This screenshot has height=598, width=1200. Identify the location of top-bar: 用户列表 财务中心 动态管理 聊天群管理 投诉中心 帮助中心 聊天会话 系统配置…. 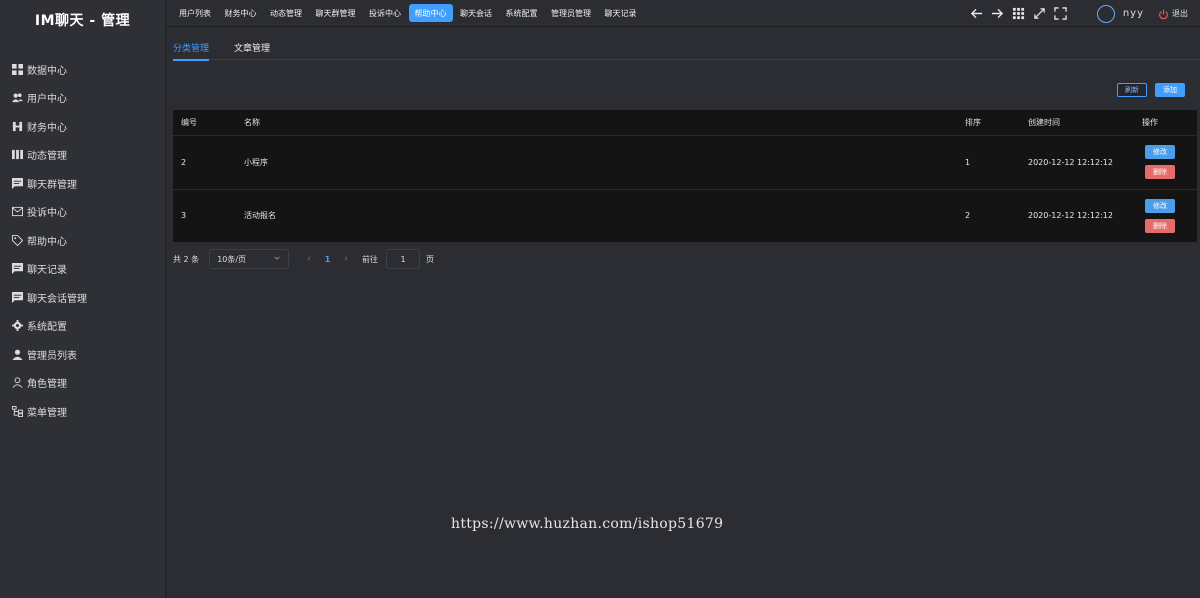
(683, 13).